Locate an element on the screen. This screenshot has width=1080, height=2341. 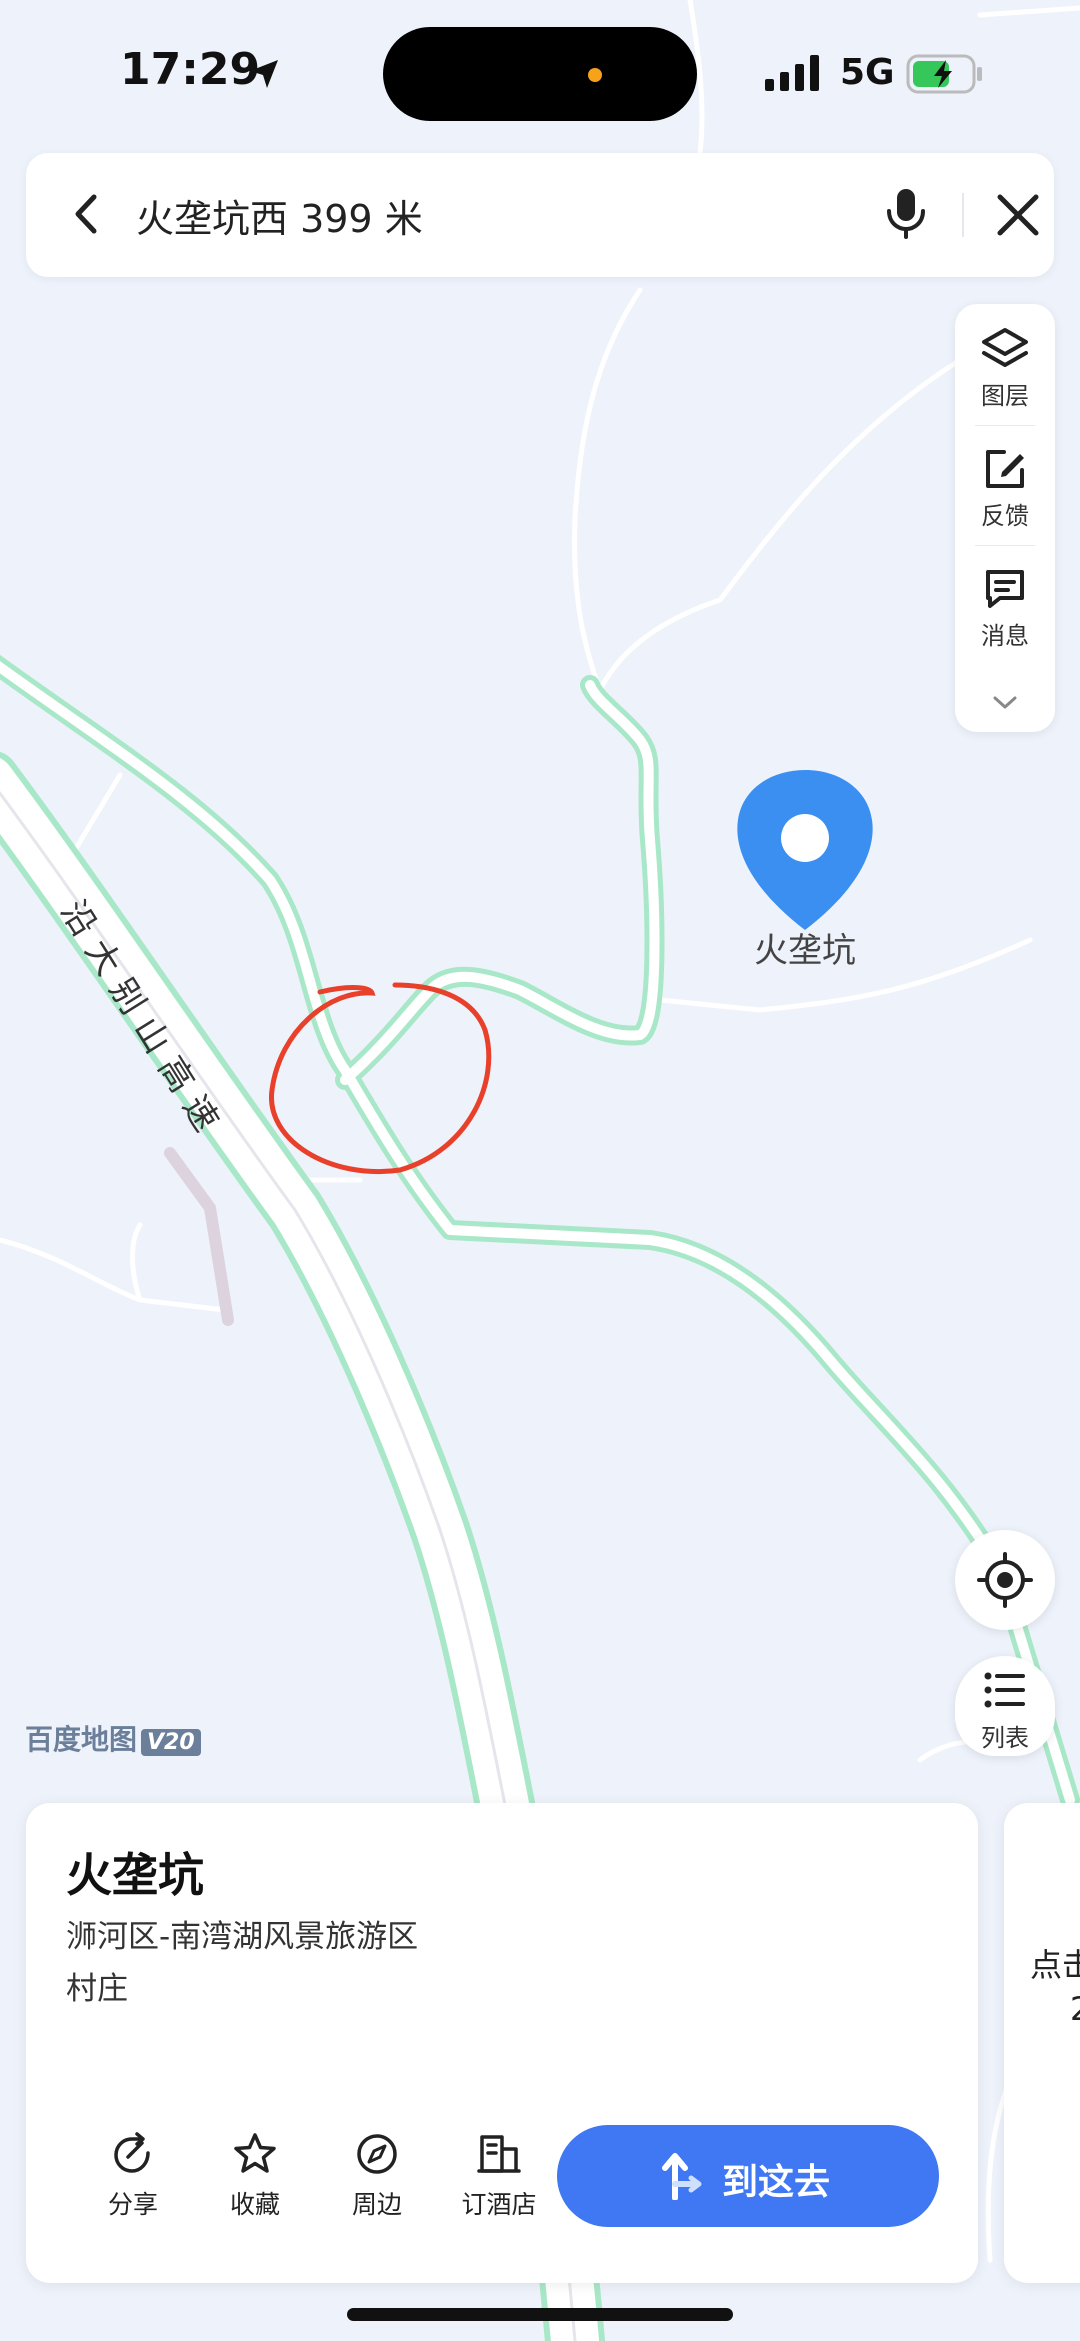
list-button: 列表 is located at coordinates (1005, 1706).